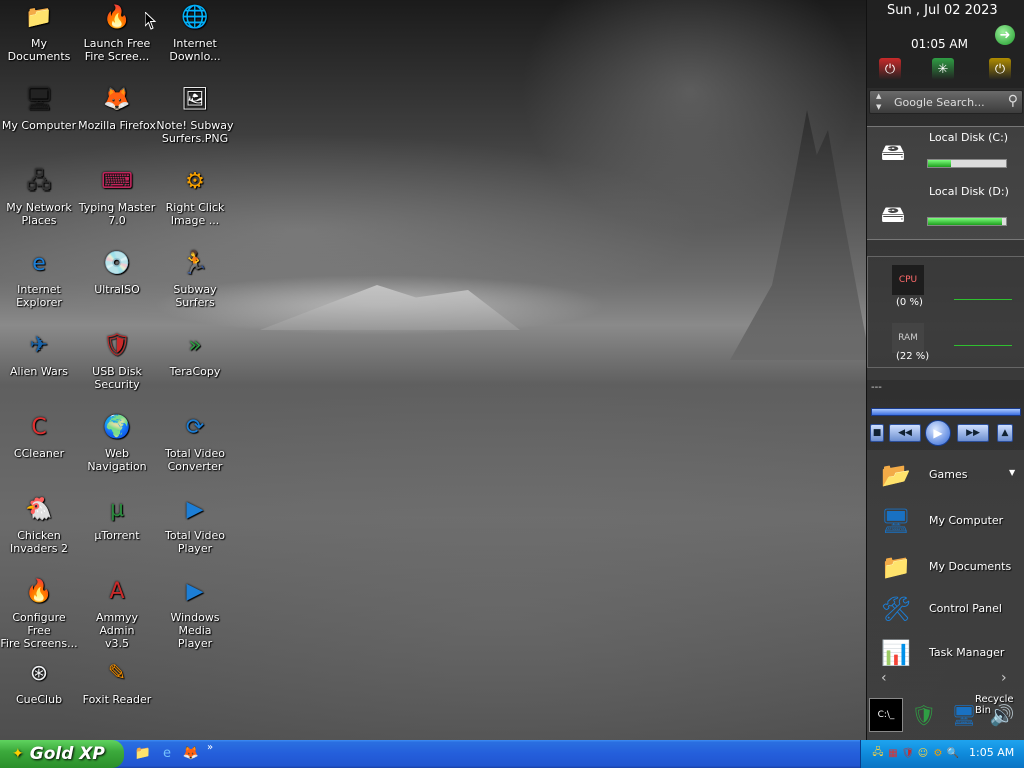 The height and width of the screenshot is (768, 1024). I want to click on antivirus-tray-icon: 🛡, so click(908, 753).